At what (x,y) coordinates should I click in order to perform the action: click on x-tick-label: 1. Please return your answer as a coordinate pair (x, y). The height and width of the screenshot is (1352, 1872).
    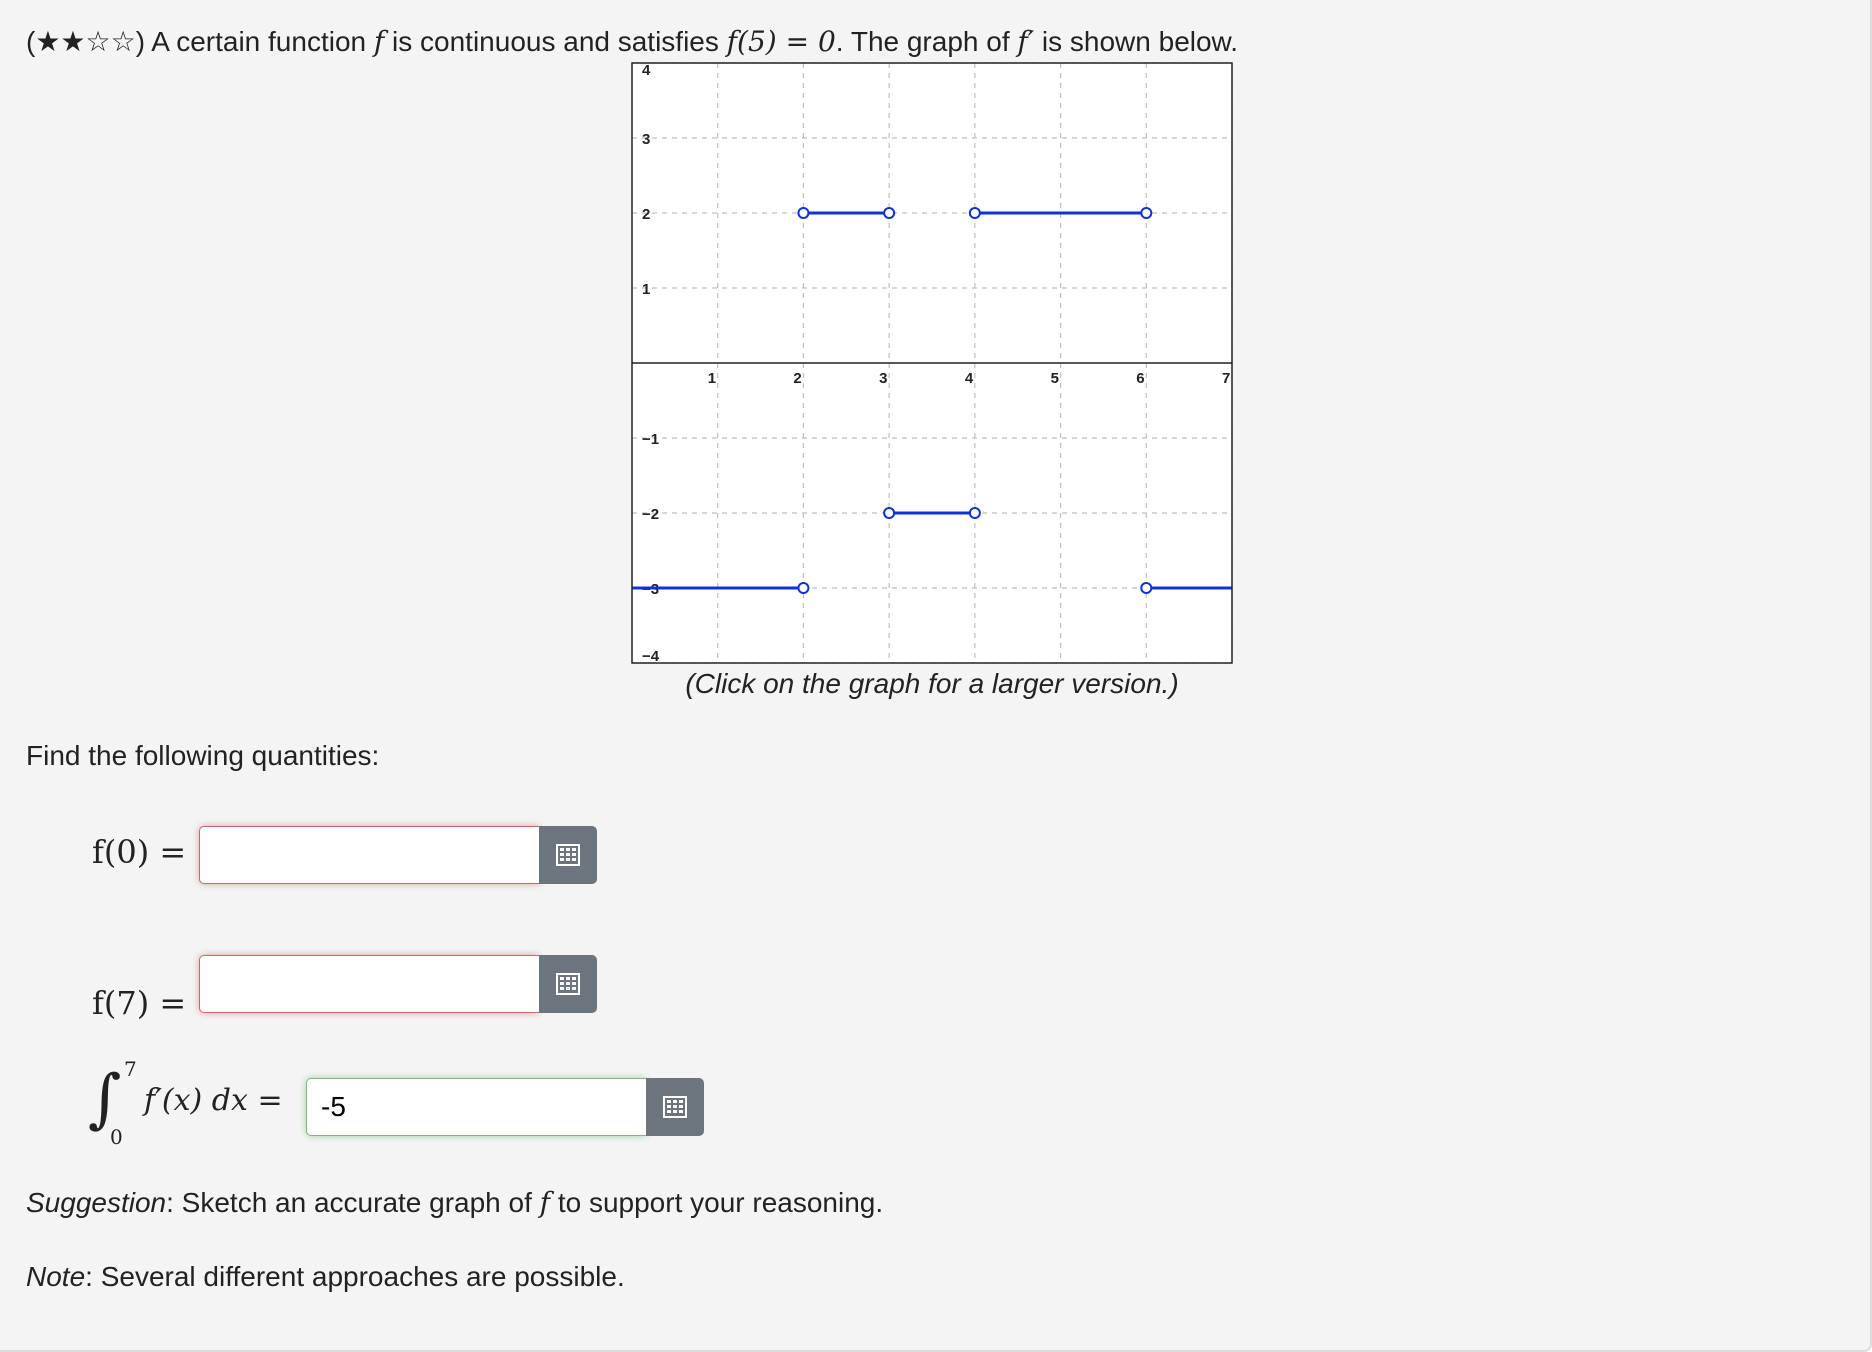
    Looking at the image, I should click on (712, 378).